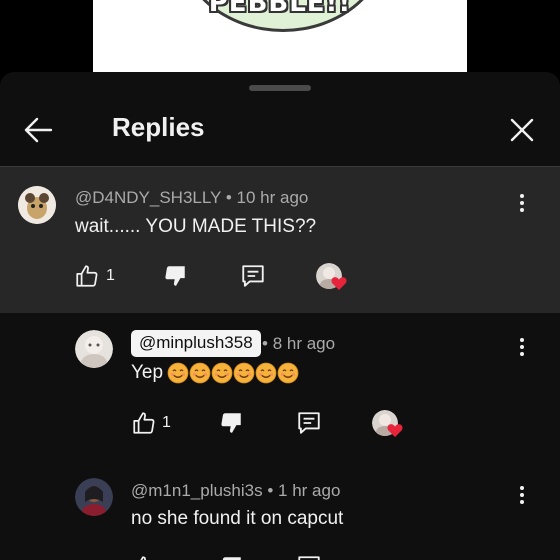 This screenshot has height=560, width=560. Describe the element at coordinates (197, 490) in the screenshot. I see `reply-author: @m1n1_plushi3s` at that location.